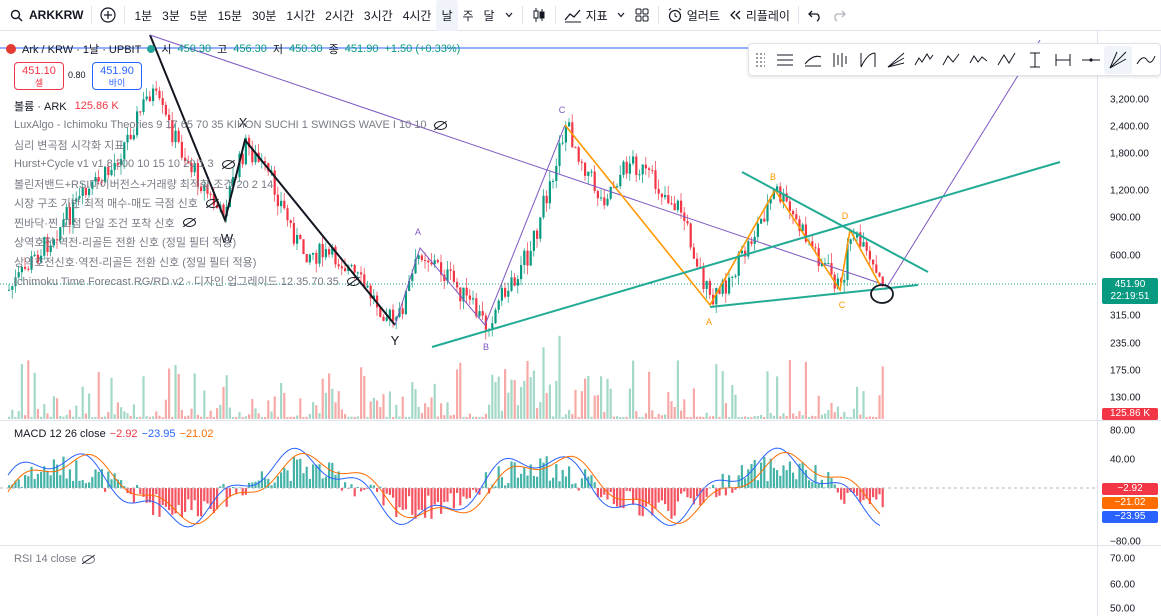 This screenshot has height=616, width=1161. I want to click on tf-2h: 2시간, so click(339, 15).